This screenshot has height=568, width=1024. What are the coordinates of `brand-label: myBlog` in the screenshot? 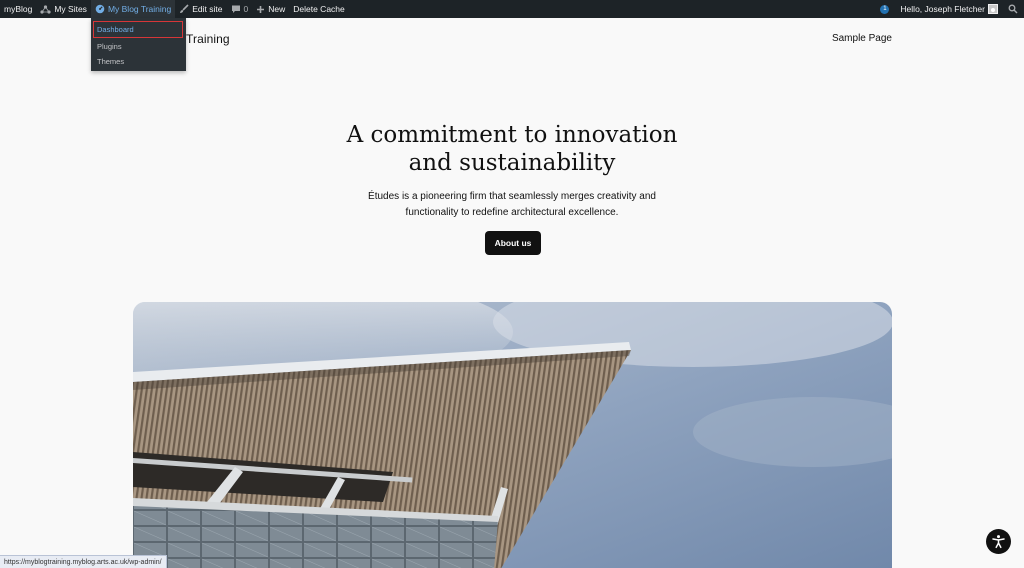 It's located at (18, 9).